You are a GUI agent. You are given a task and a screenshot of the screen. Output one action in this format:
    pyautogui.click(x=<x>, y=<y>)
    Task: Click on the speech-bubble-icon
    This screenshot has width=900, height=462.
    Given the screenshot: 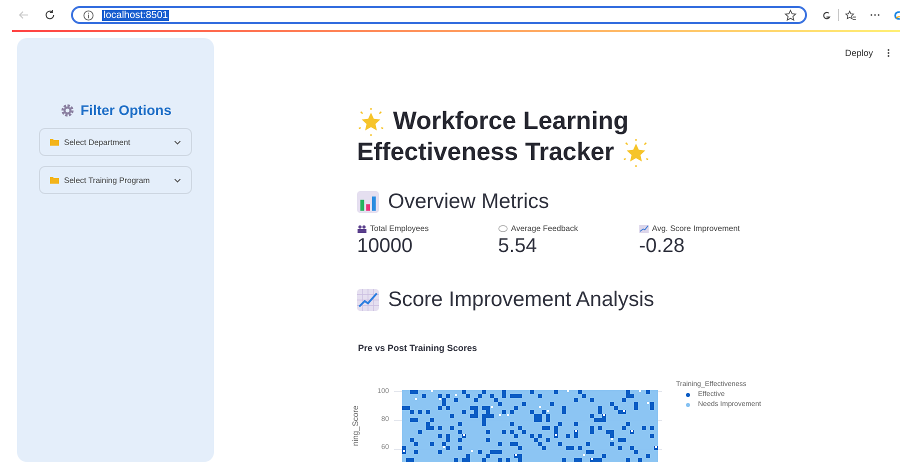 What is the action you would take?
    pyautogui.click(x=503, y=228)
    